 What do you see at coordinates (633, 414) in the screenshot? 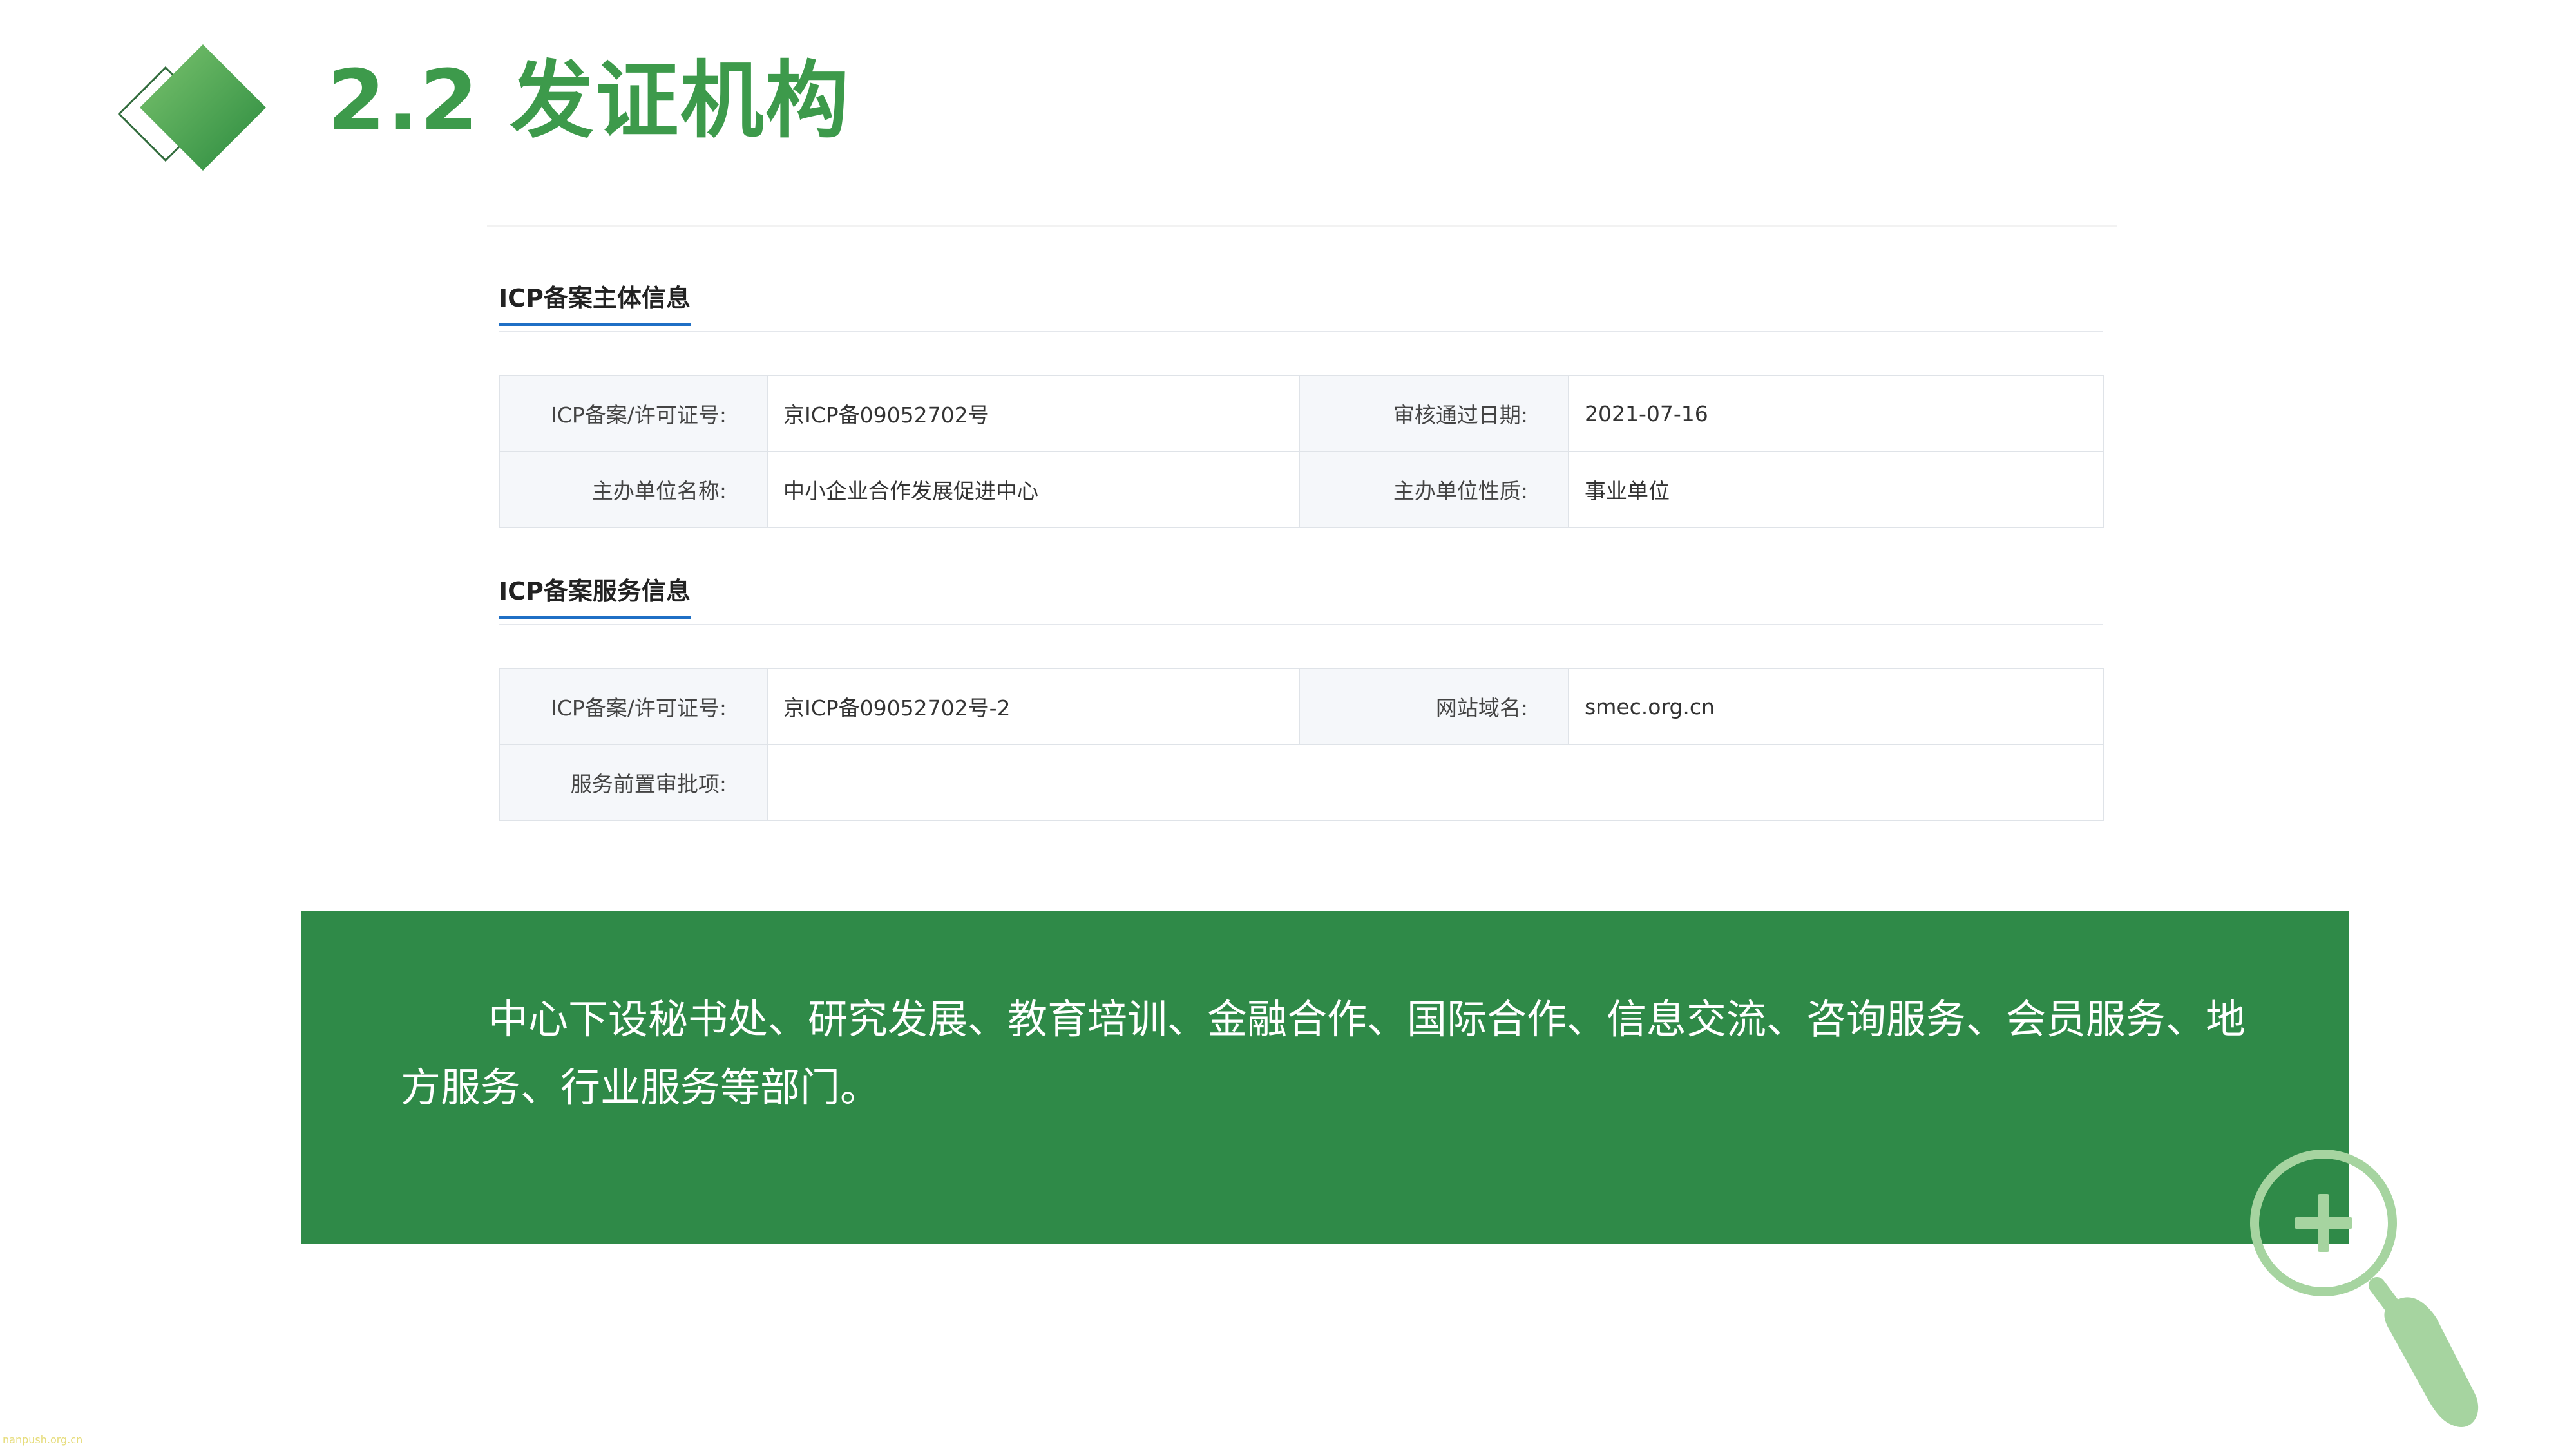
I see `license-number-label: ICP备案/许可证号:` at bounding box center [633, 414].